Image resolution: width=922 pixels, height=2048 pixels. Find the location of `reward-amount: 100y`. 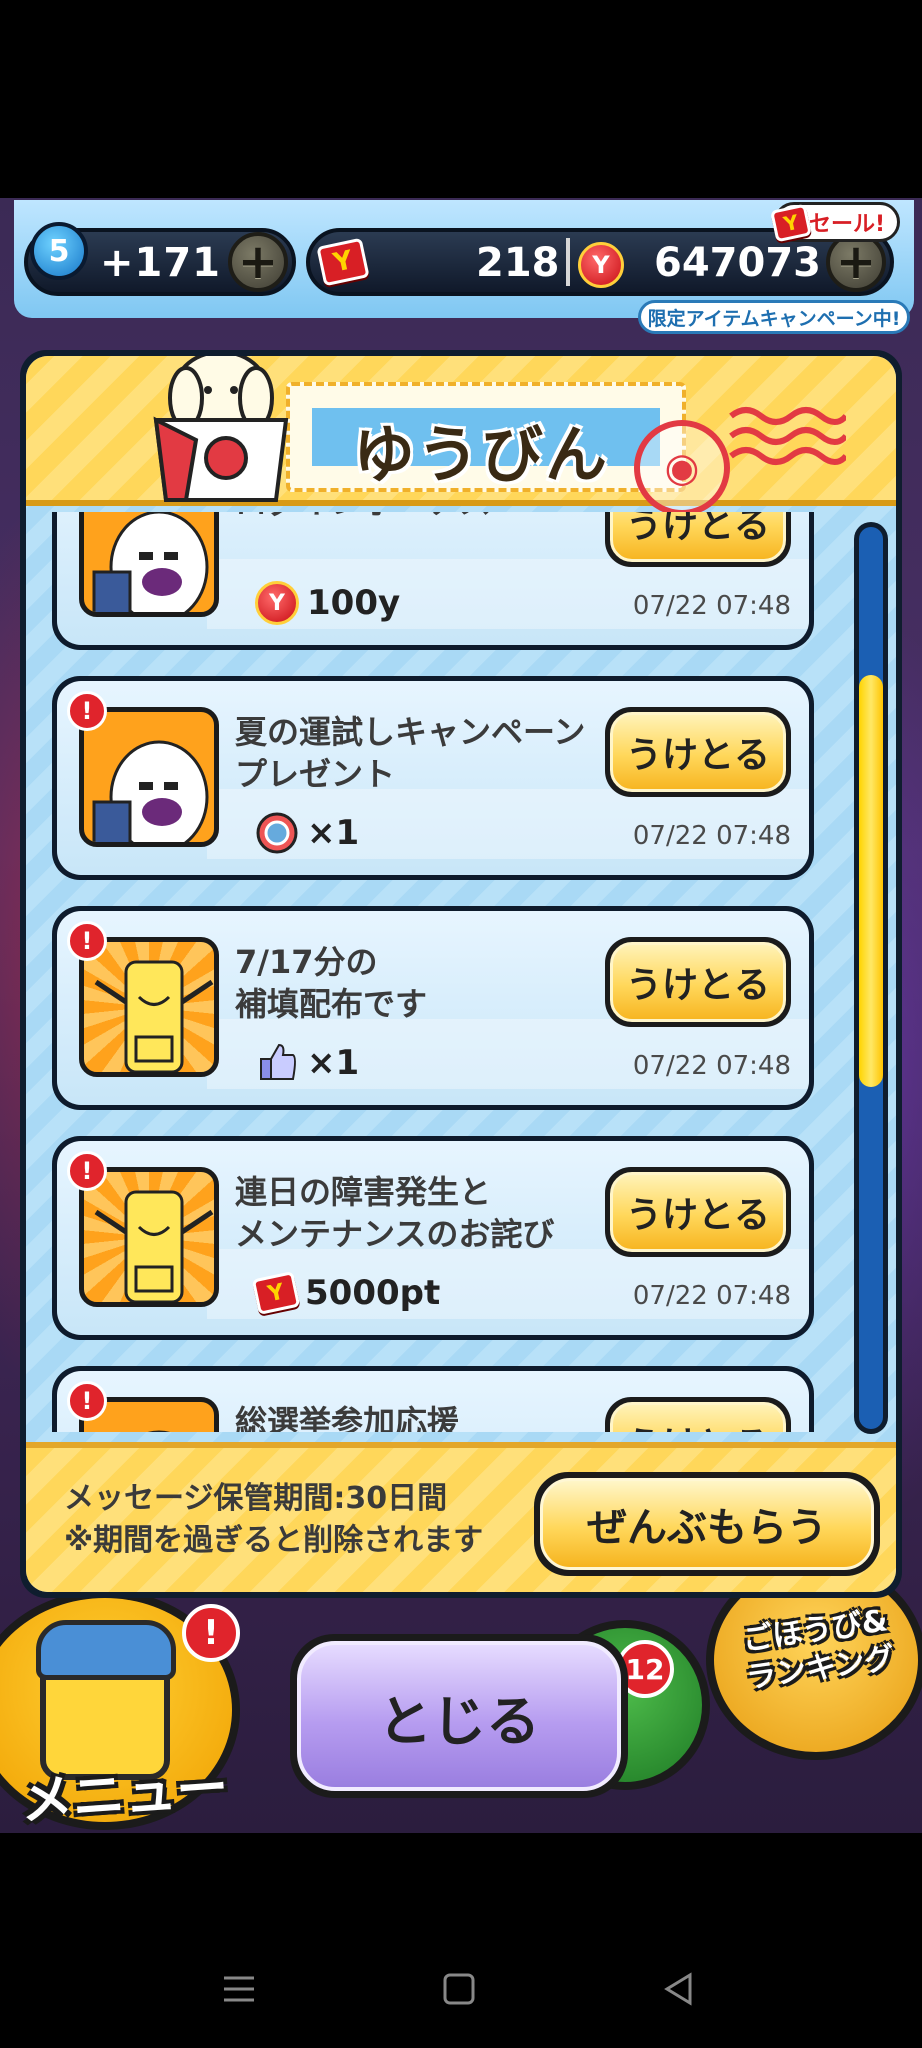

reward-amount: 100y is located at coordinates (354, 603).